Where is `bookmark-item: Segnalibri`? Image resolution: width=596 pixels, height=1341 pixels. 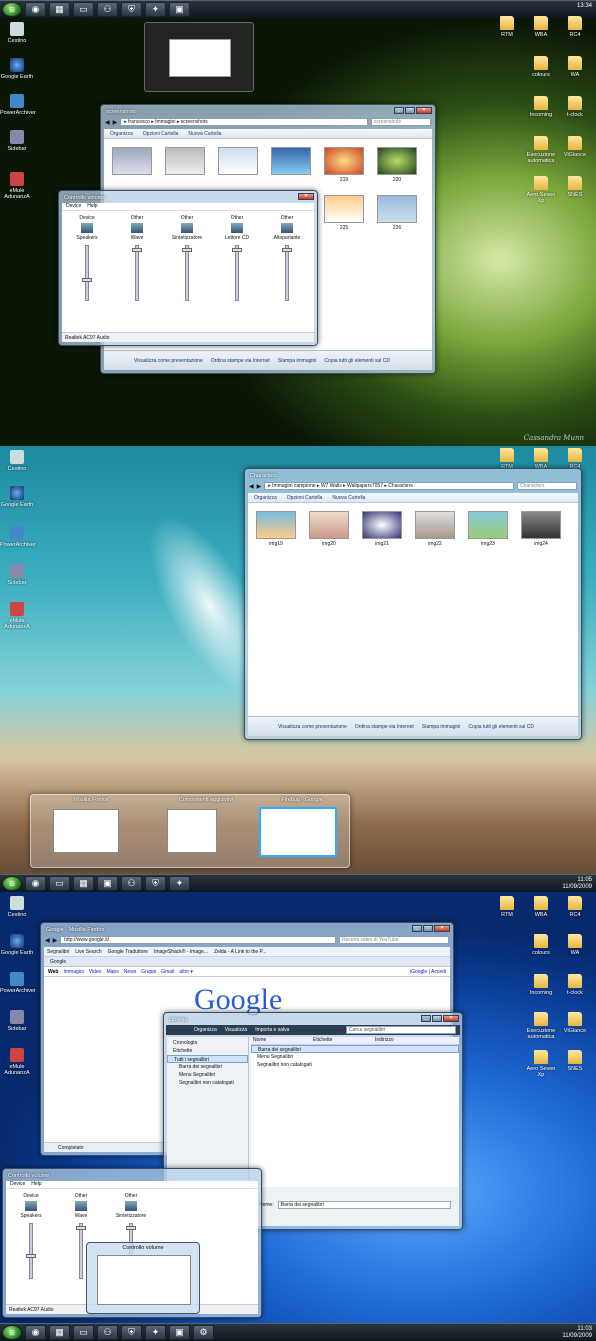 bookmark-item: Segnalibri is located at coordinates (58, 952).